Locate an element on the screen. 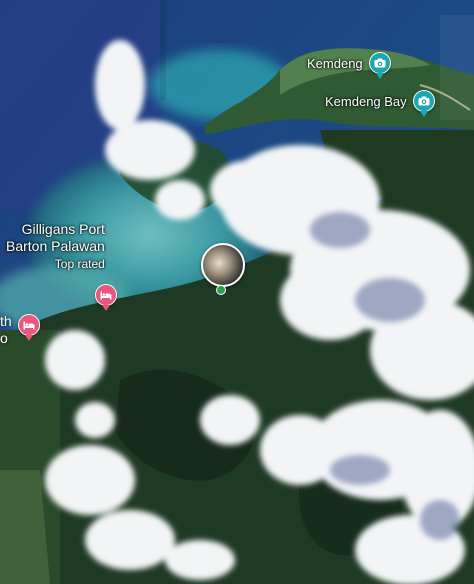  poi-kemdeng-bay: Kemdeng Bay is located at coordinates (380, 103).